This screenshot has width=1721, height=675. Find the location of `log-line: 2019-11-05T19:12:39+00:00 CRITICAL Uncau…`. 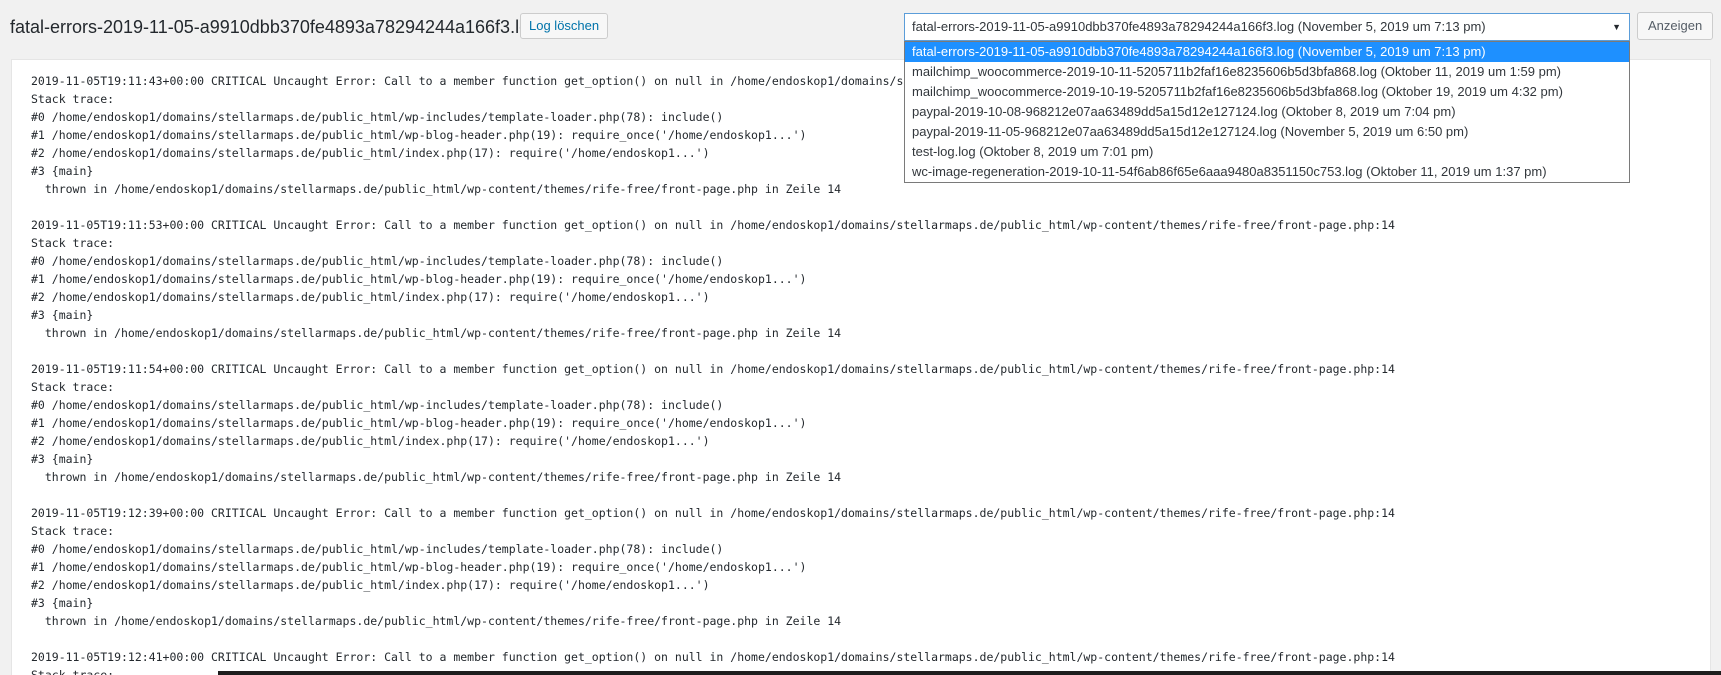

log-line: 2019-11-05T19:12:39+00:00 CRITICAL Uncau… is located at coordinates (713, 513).